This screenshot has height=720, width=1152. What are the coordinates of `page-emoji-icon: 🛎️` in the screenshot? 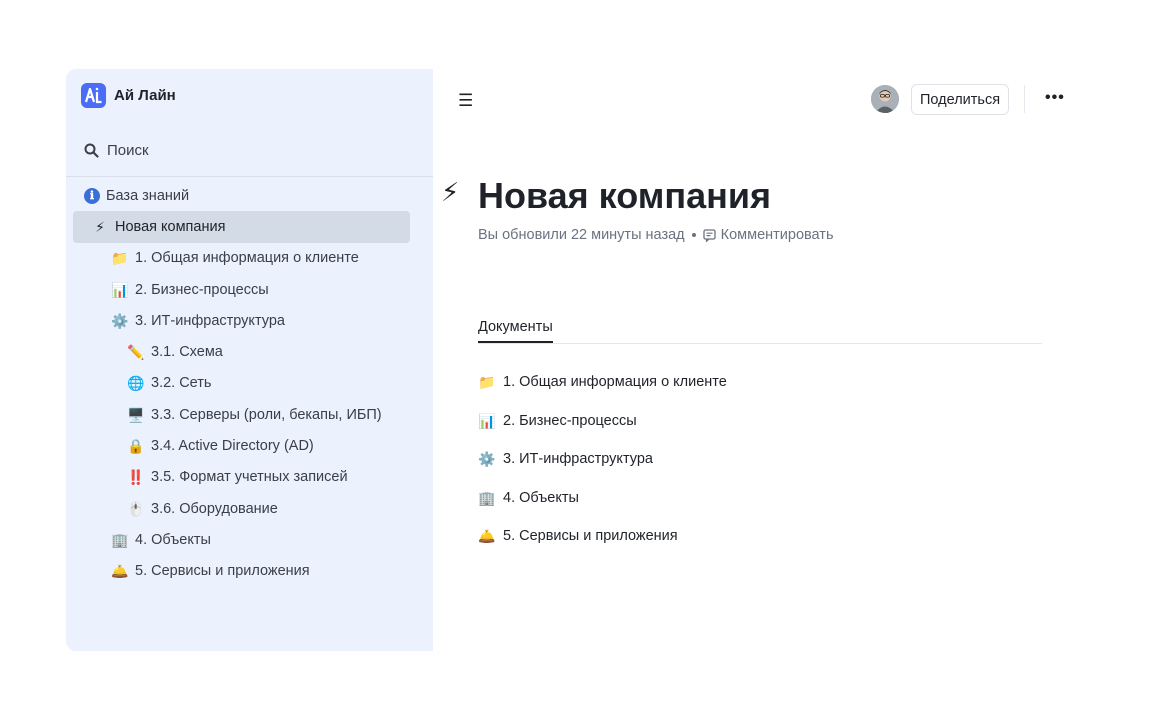 It's located at (120, 571).